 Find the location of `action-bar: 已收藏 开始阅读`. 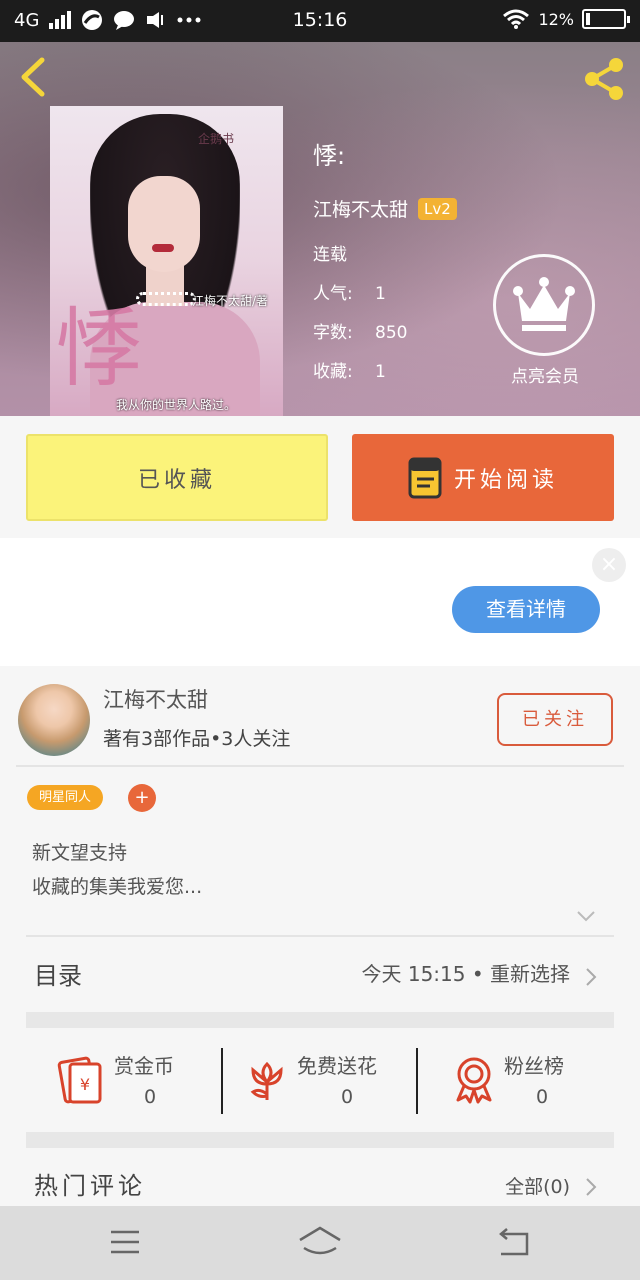

action-bar: 已收藏 开始阅读 is located at coordinates (320, 477).